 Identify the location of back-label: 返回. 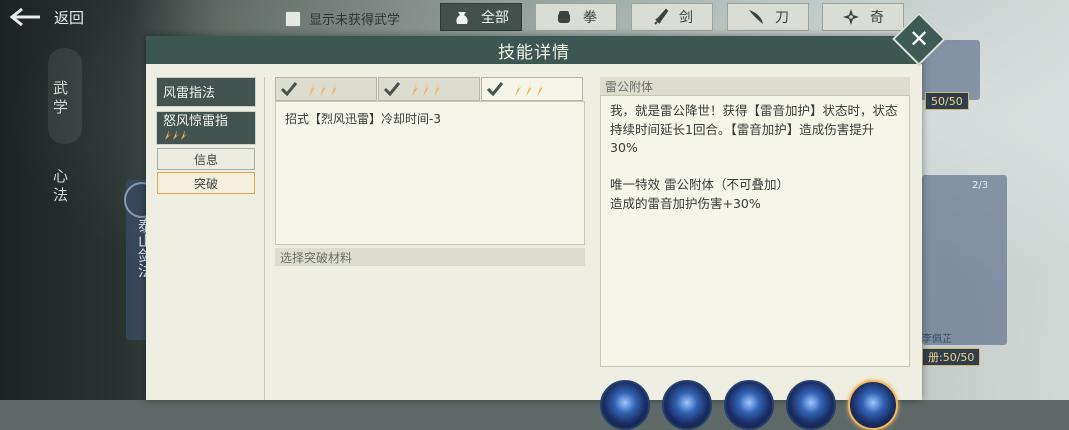
(69, 17).